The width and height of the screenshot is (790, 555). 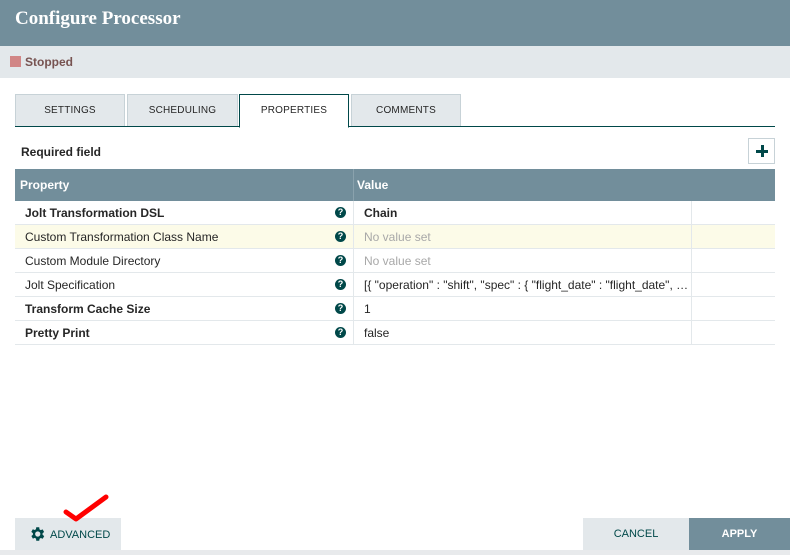 What do you see at coordinates (526, 309) in the screenshot?
I see `property-value: 1` at bounding box center [526, 309].